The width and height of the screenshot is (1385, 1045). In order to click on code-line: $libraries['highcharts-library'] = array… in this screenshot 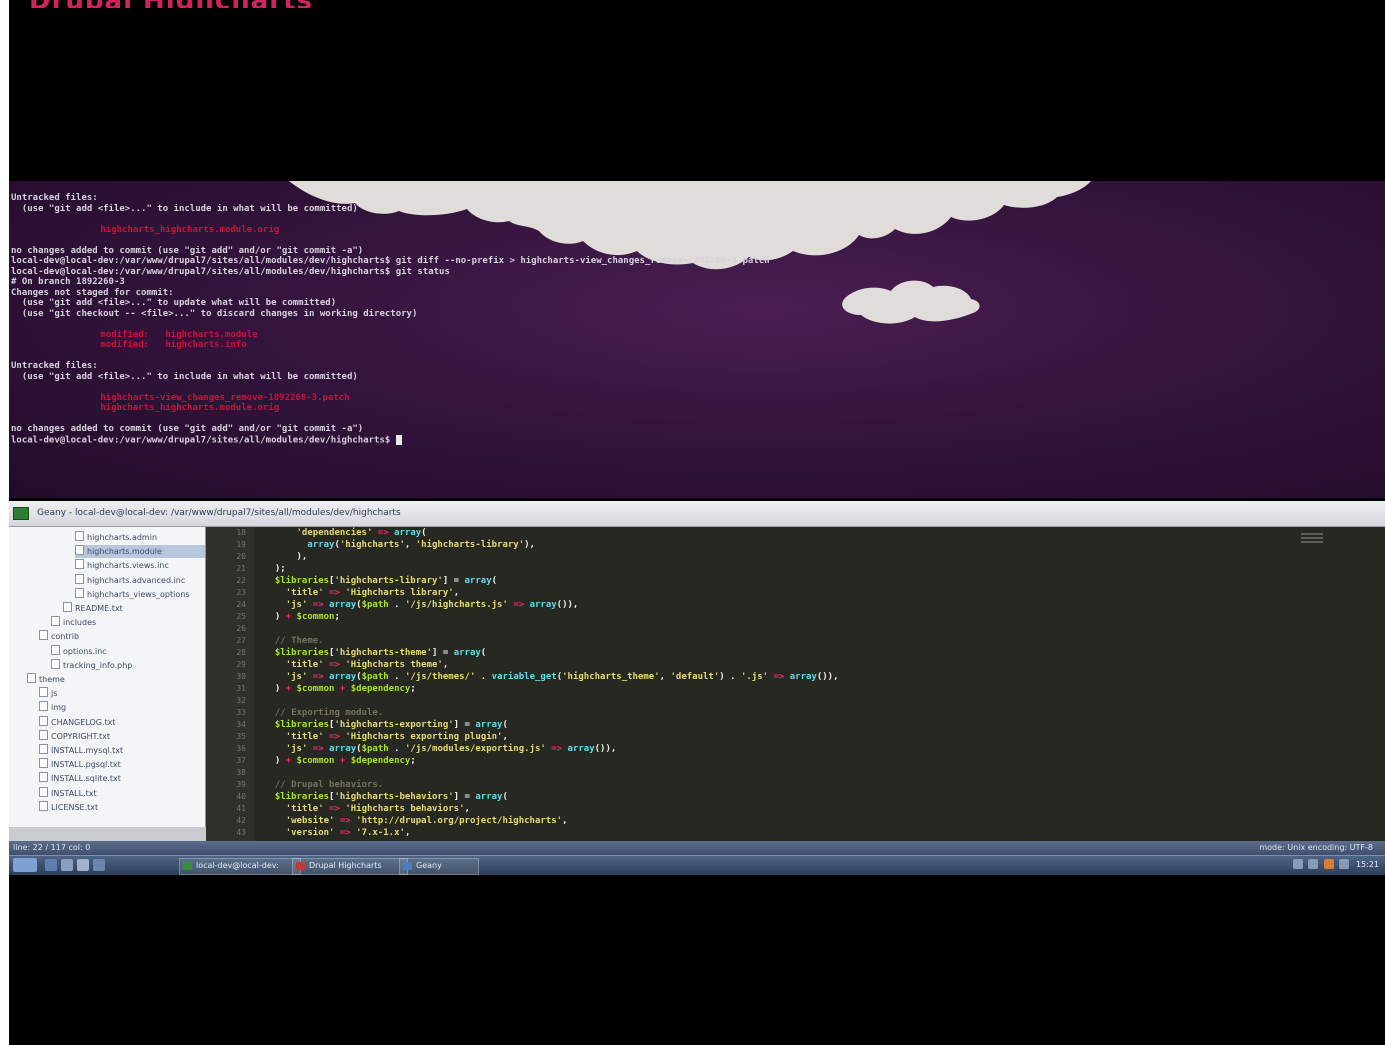, I will do `click(794, 581)`.